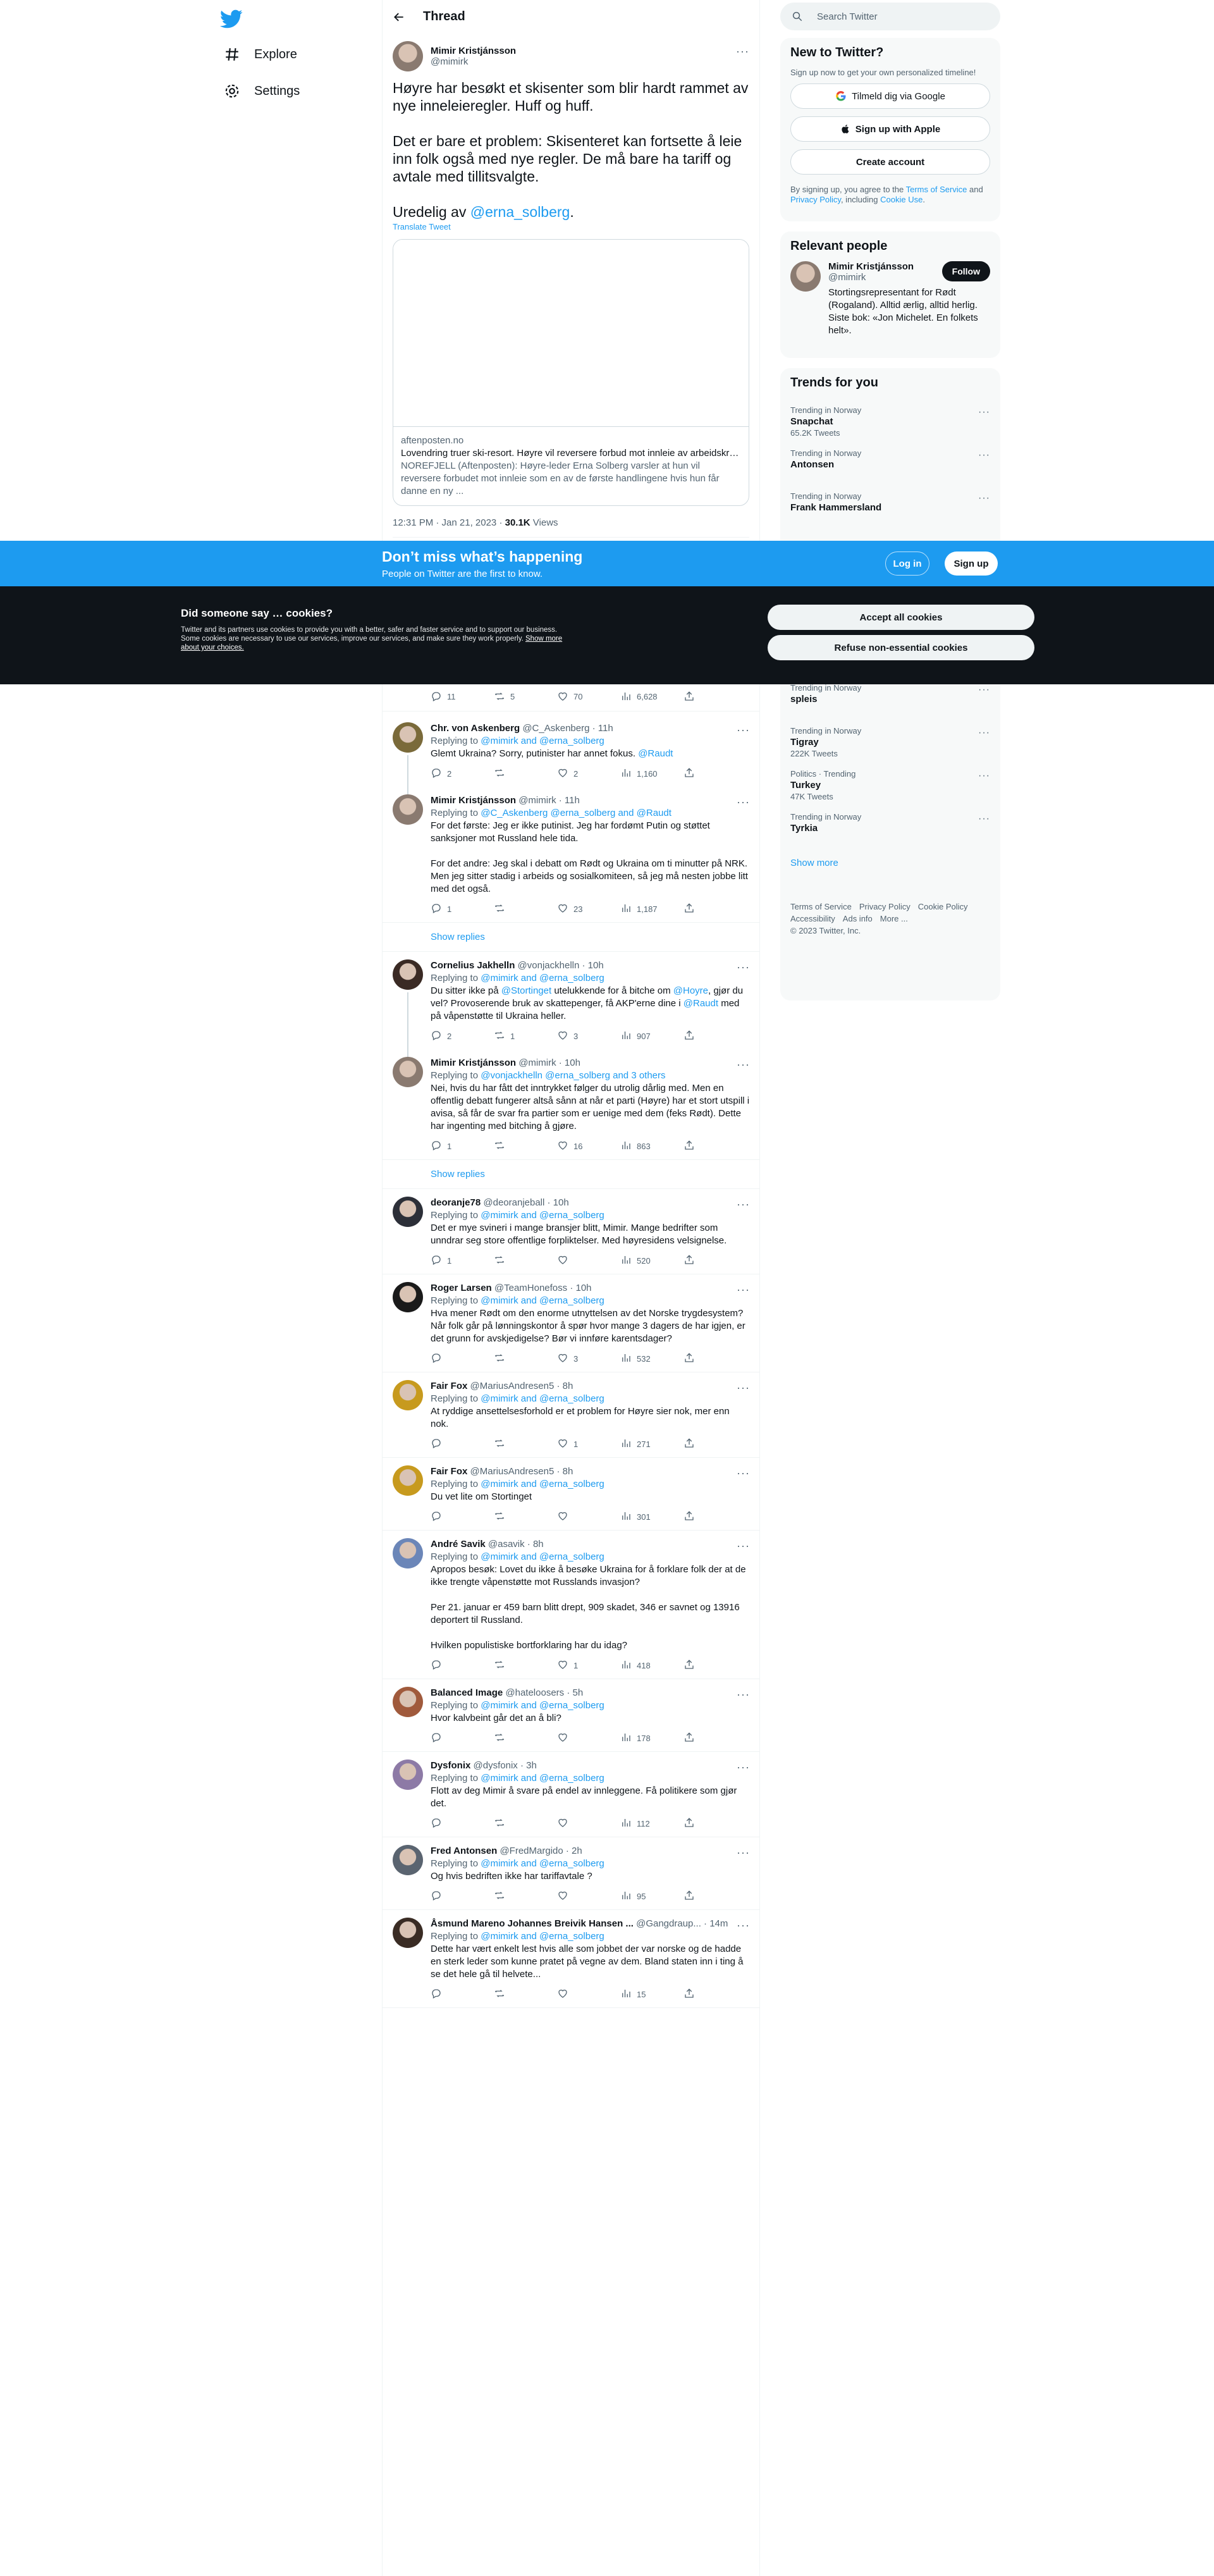 The height and width of the screenshot is (2576, 1214). Describe the element at coordinates (456, 1202) in the screenshot. I see `author-name: deoranje78` at that location.